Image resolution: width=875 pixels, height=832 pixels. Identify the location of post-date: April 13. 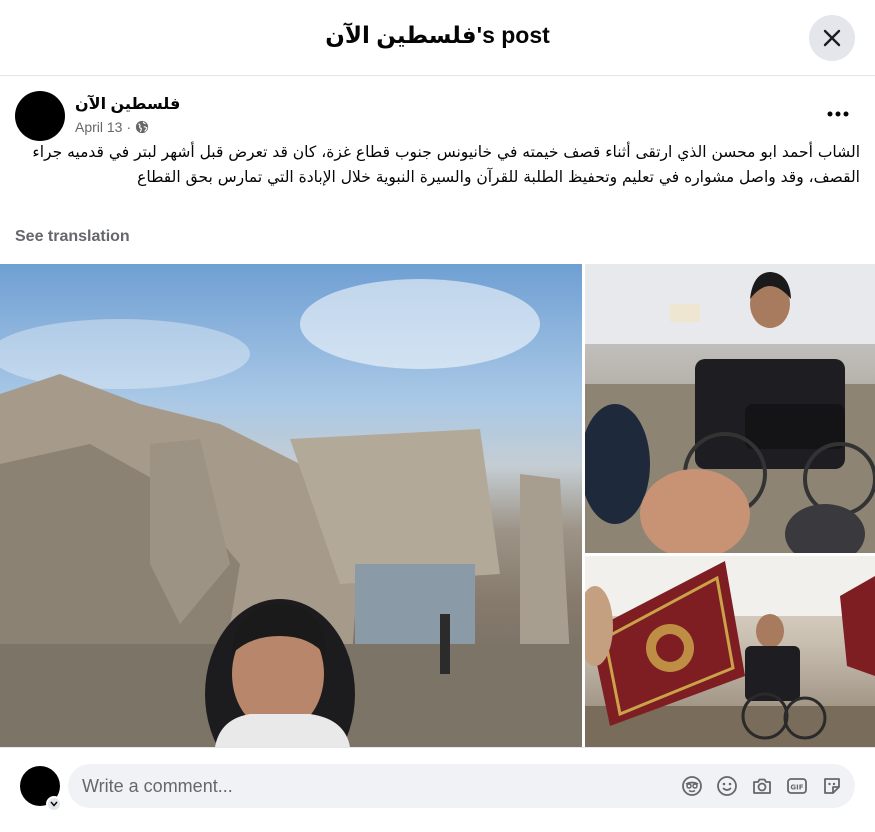
(98, 127).